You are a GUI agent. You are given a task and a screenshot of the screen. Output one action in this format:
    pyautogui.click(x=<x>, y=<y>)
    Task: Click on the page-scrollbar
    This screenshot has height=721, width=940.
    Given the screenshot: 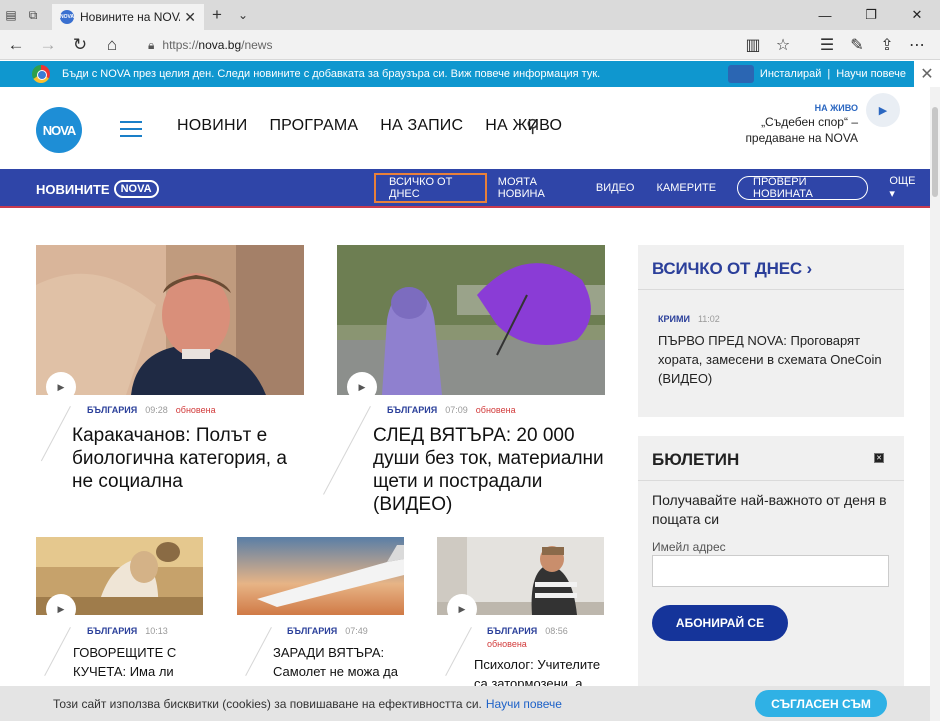 What is the action you would take?
    pyautogui.click(x=935, y=404)
    